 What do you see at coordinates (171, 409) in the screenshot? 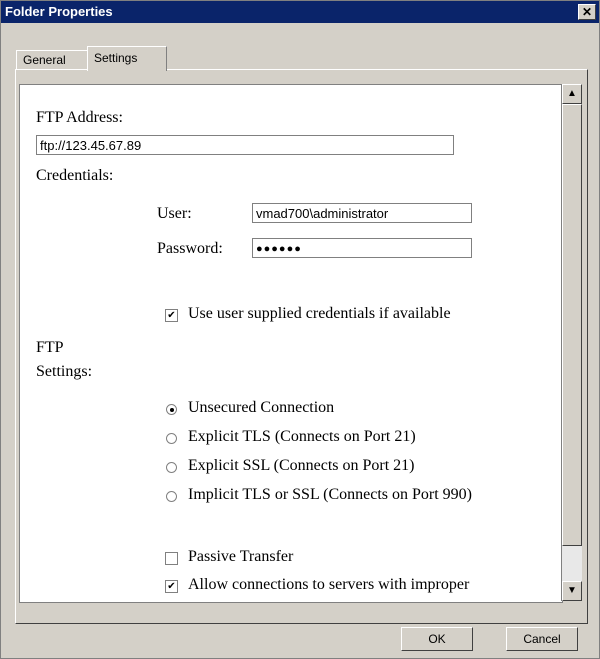
I see `radio-unsecured-connection` at bounding box center [171, 409].